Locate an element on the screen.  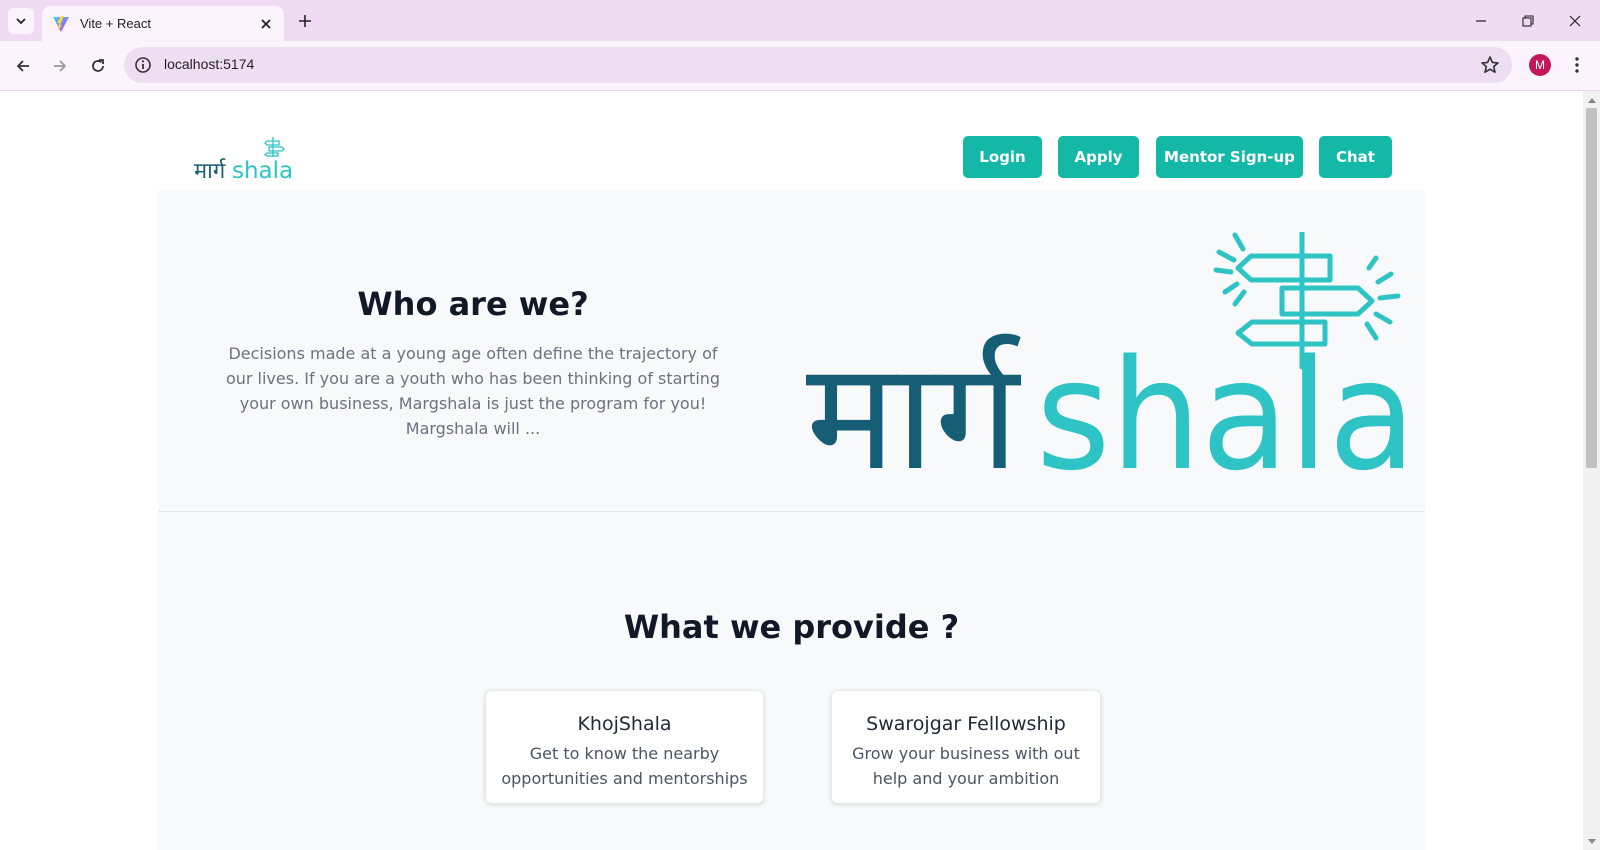
back-icon is located at coordinates (22, 66).